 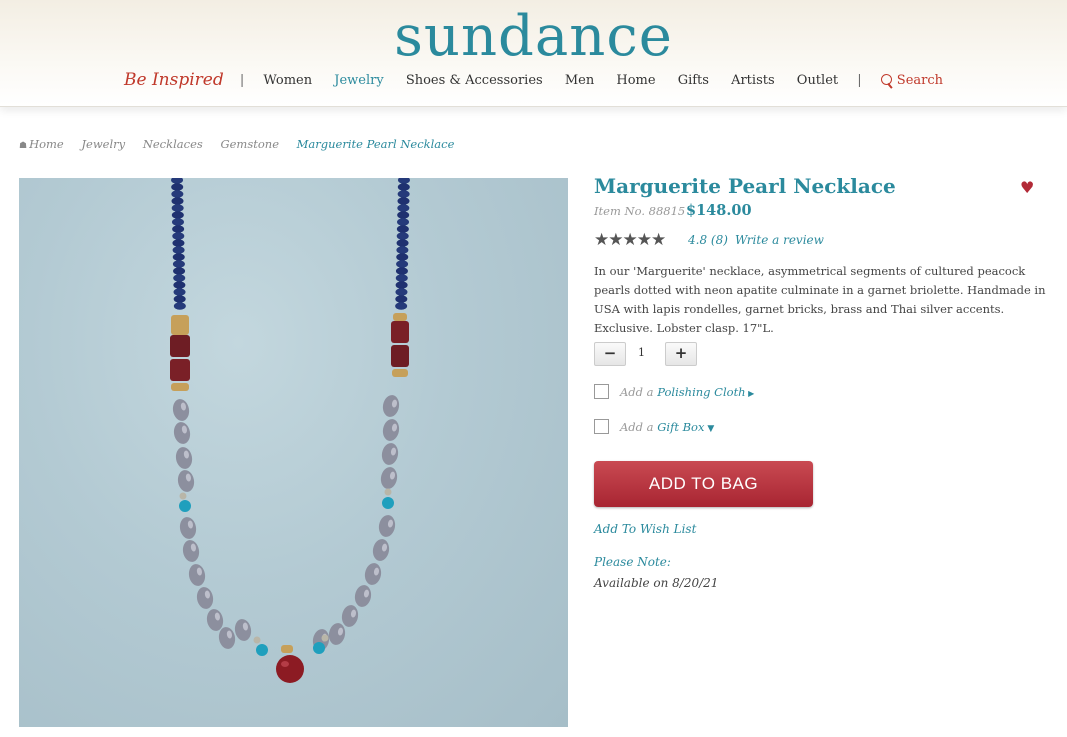 I want to click on nav-shoes-accessories: Shoes & Accessories, so click(x=474, y=80).